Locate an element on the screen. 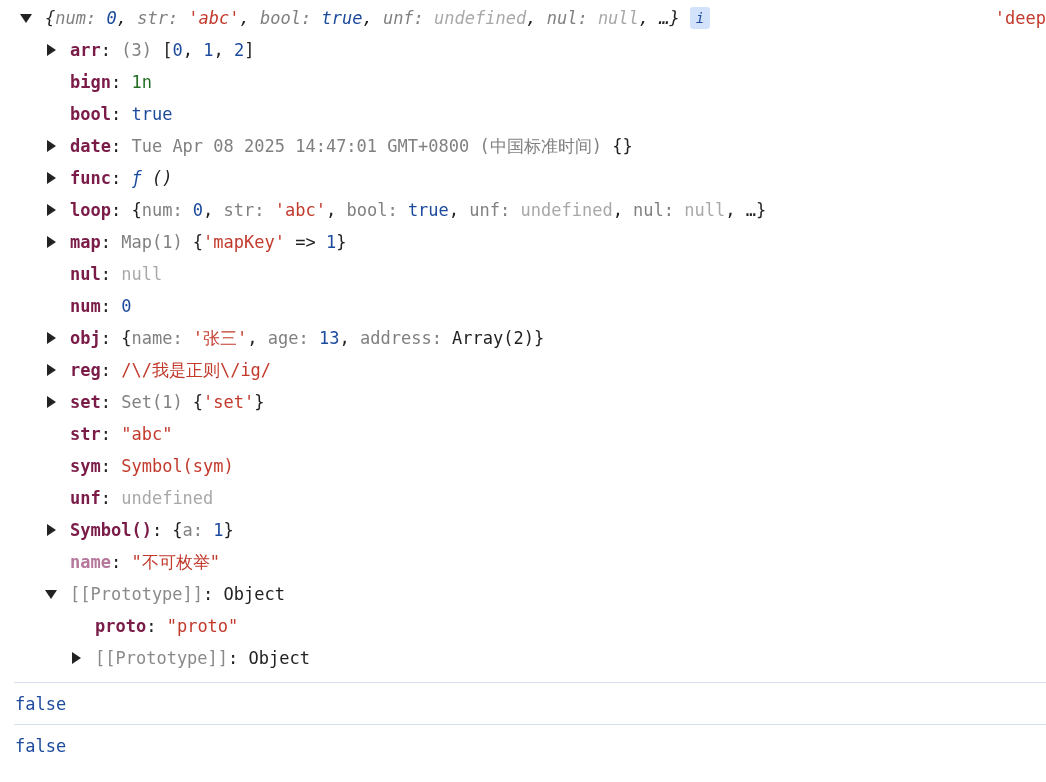 The height and width of the screenshot is (782, 1046). property-key: loop is located at coordinates (90, 210).